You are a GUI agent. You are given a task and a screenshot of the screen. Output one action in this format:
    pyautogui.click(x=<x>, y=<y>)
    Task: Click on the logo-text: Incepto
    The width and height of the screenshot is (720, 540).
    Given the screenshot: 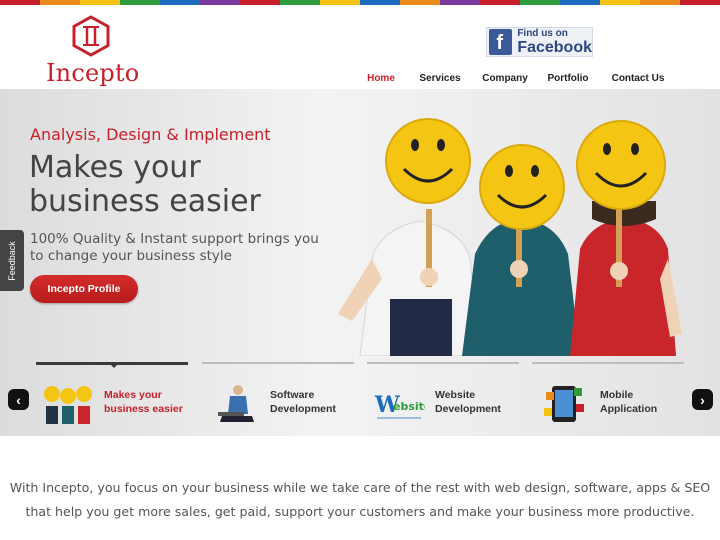 What is the action you would take?
    pyautogui.click(x=93, y=73)
    